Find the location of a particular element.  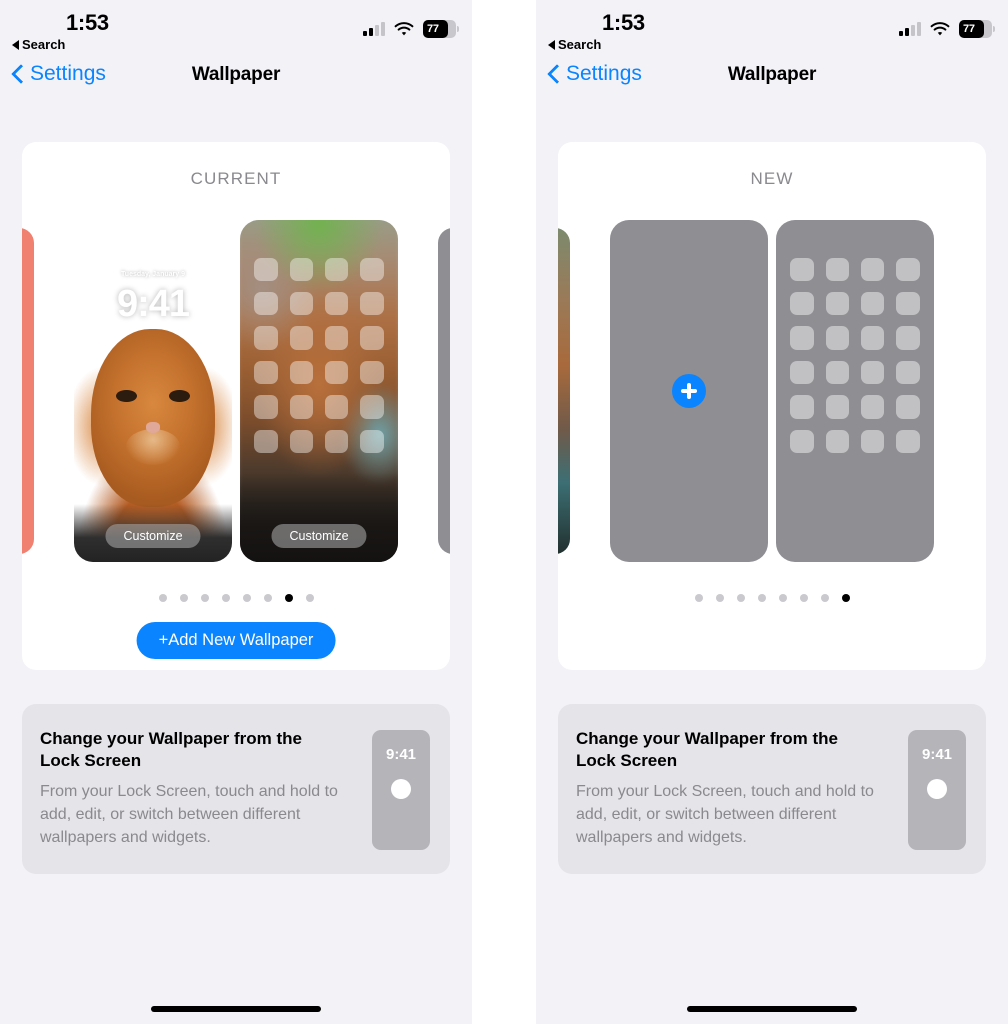

lock-screen-time: 9:41 is located at coordinates (153, 304).